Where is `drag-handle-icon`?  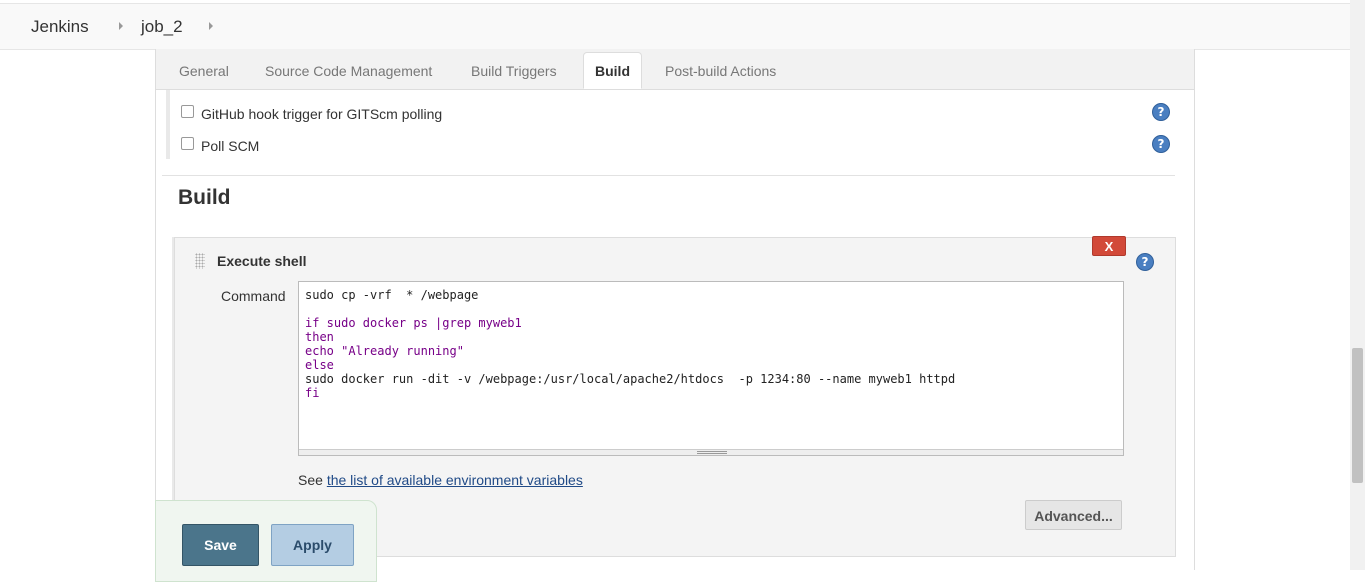
drag-handle-icon is located at coordinates (200, 261).